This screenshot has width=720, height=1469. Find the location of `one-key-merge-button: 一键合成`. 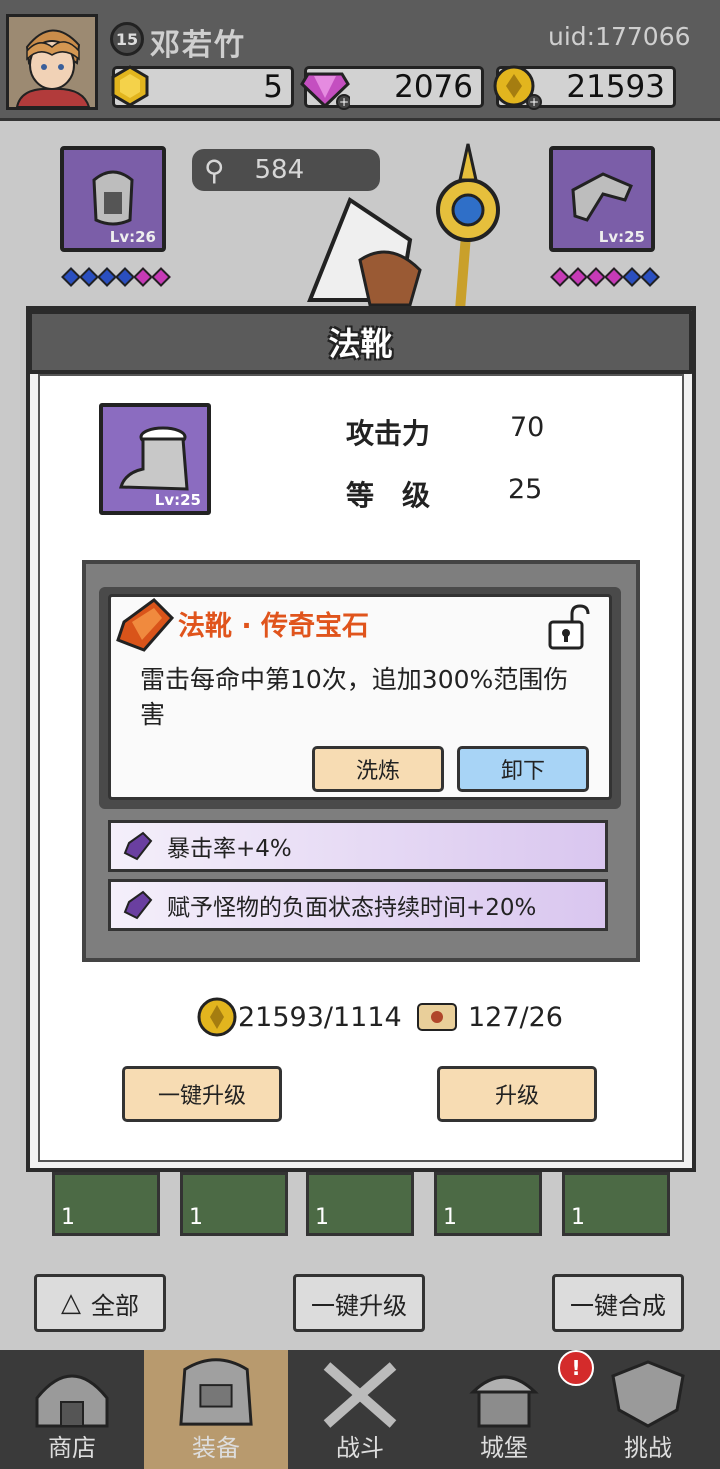

one-key-merge-button: 一键合成 is located at coordinates (618, 1303).